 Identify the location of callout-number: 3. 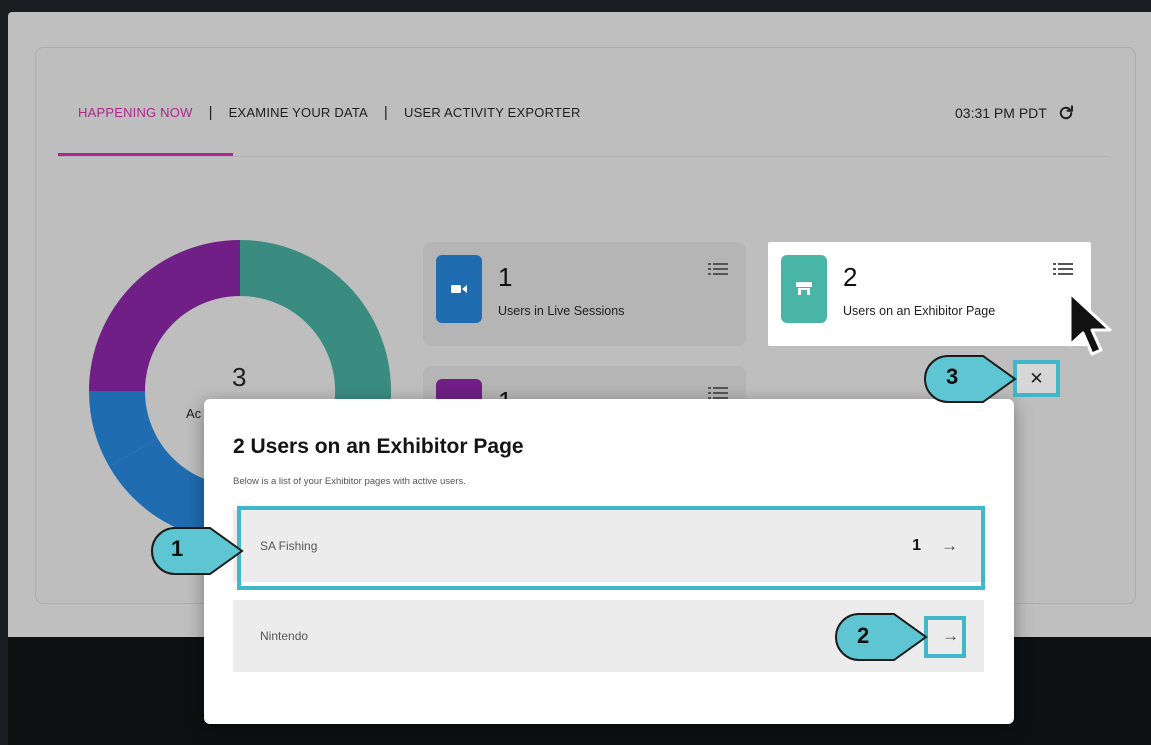
(952, 376).